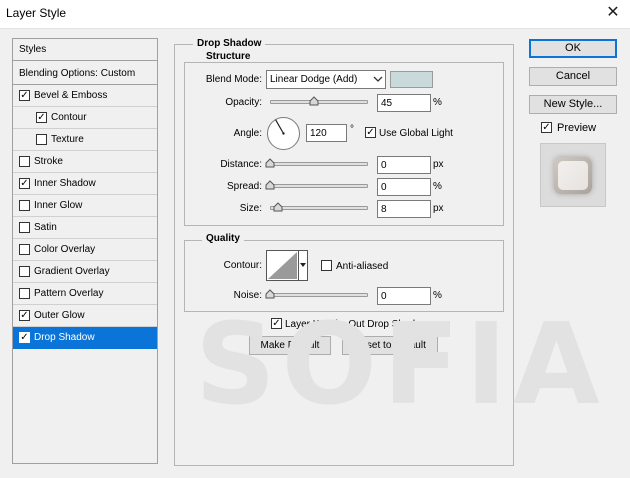 This screenshot has width=630, height=478. Describe the element at coordinates (573, 76) in the screenshot. I see `cancel-button: Cancel` at that location.